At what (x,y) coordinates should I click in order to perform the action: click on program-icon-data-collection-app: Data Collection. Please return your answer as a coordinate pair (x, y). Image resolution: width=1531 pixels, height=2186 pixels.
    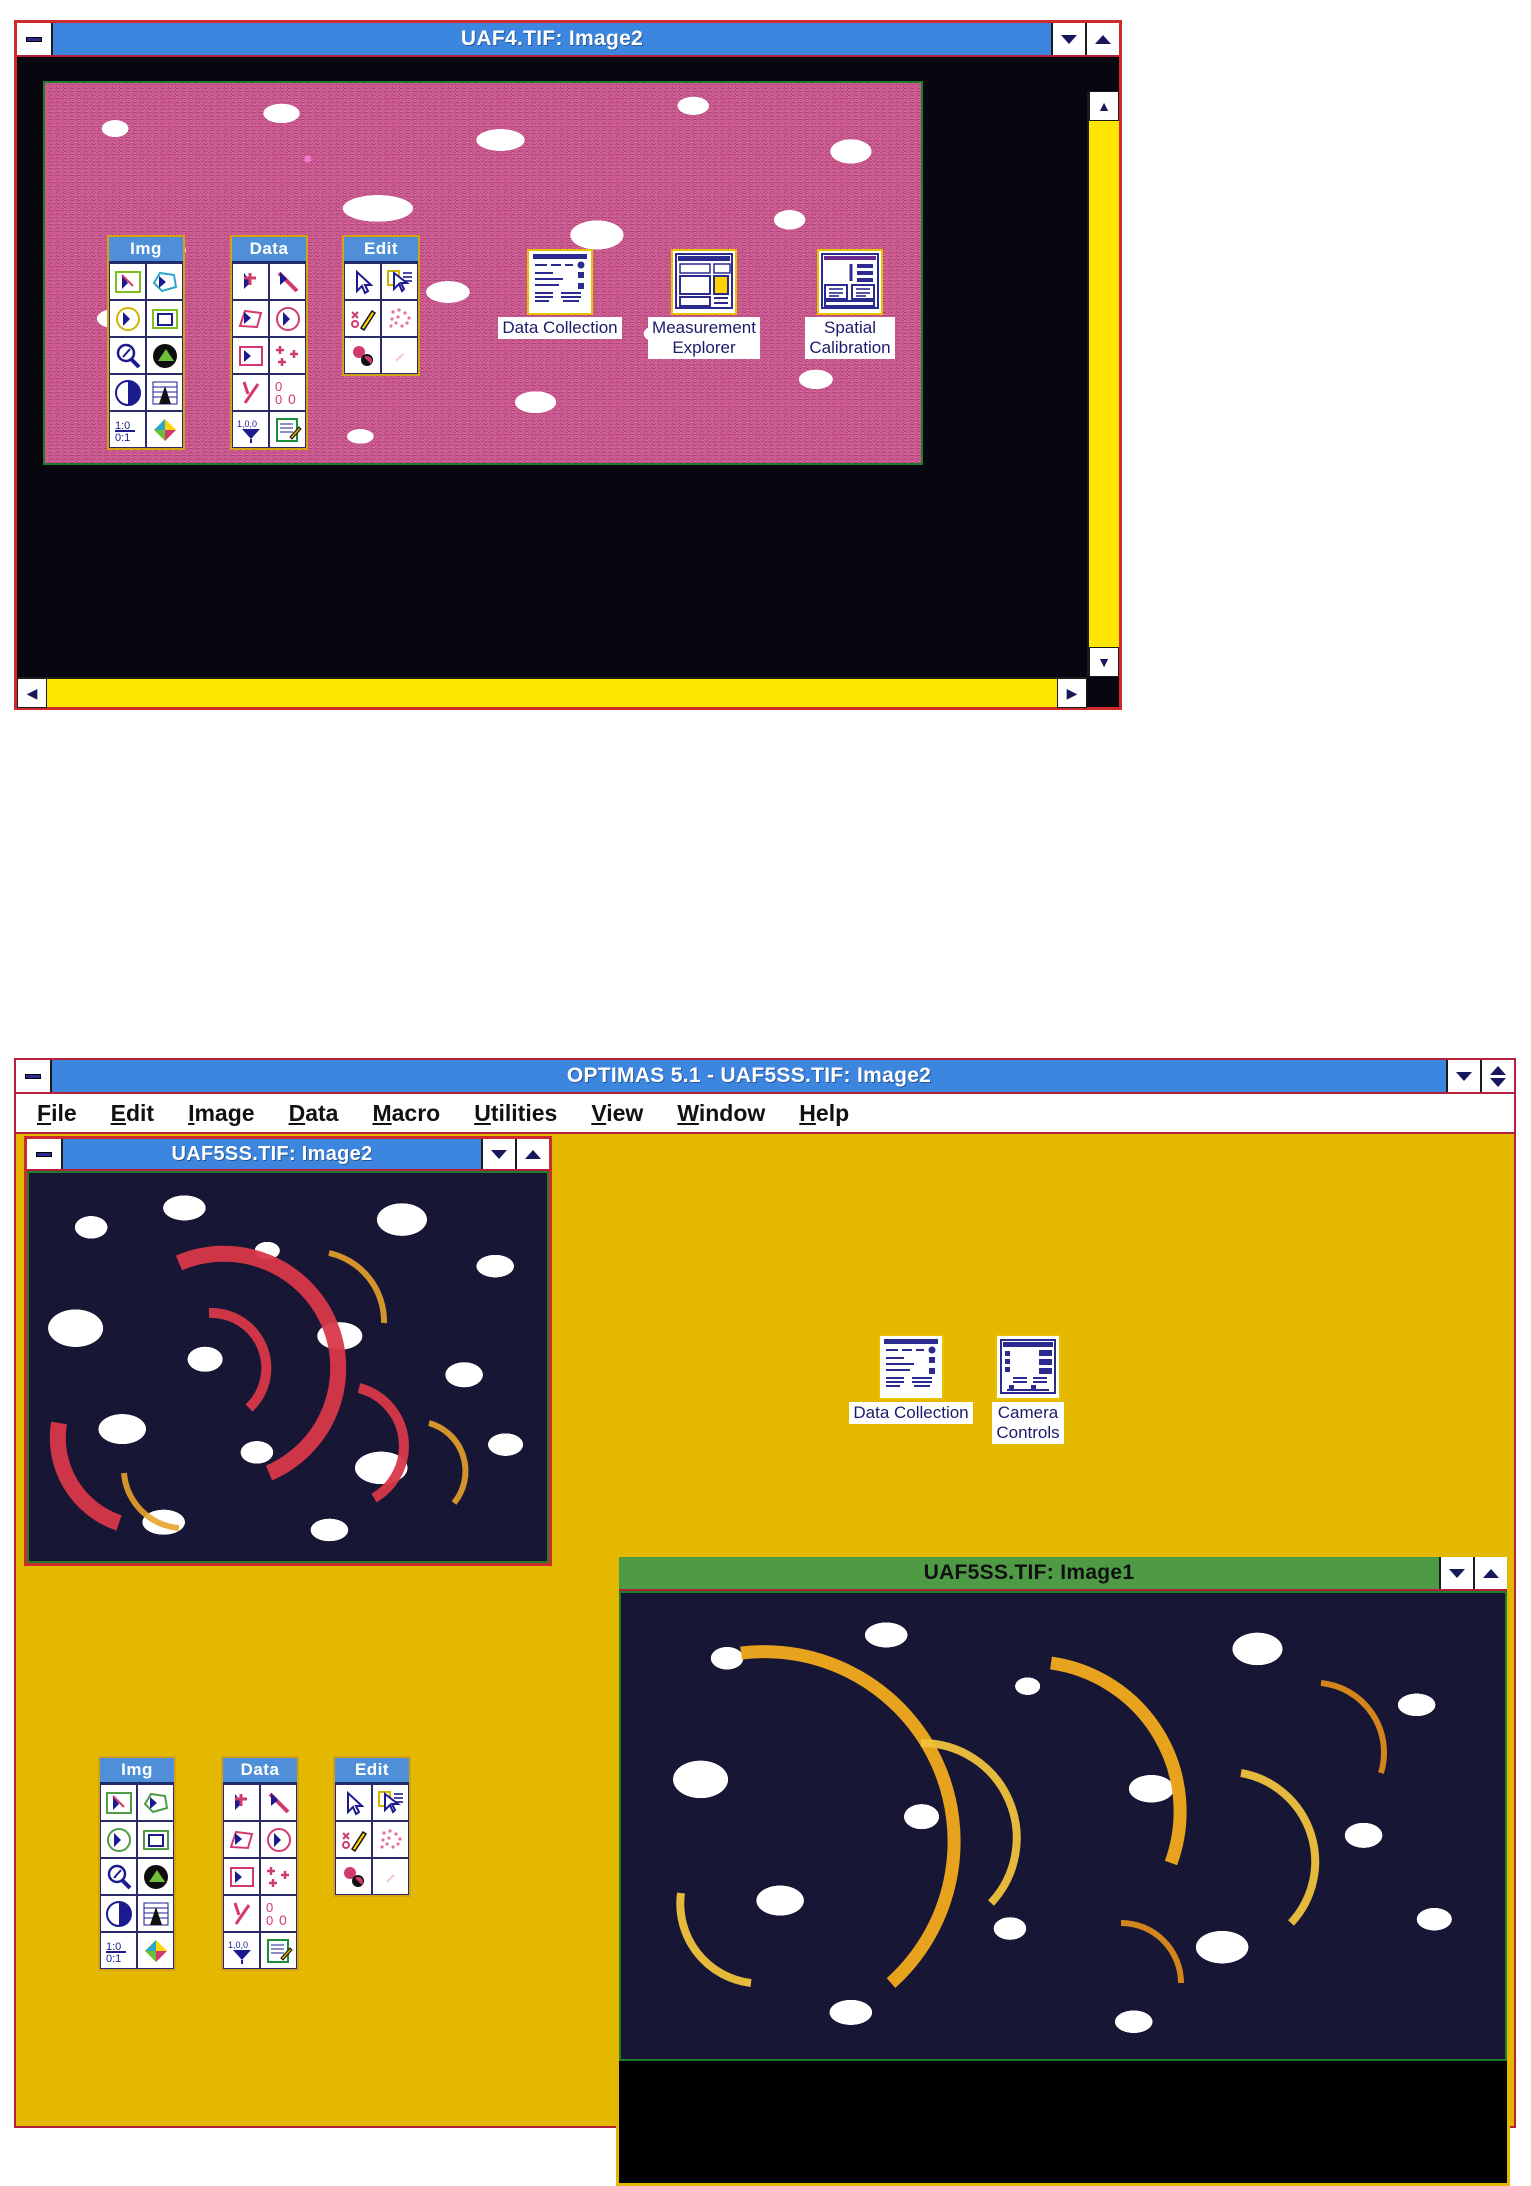
    Looking at the image, I should click on (911, 1379).